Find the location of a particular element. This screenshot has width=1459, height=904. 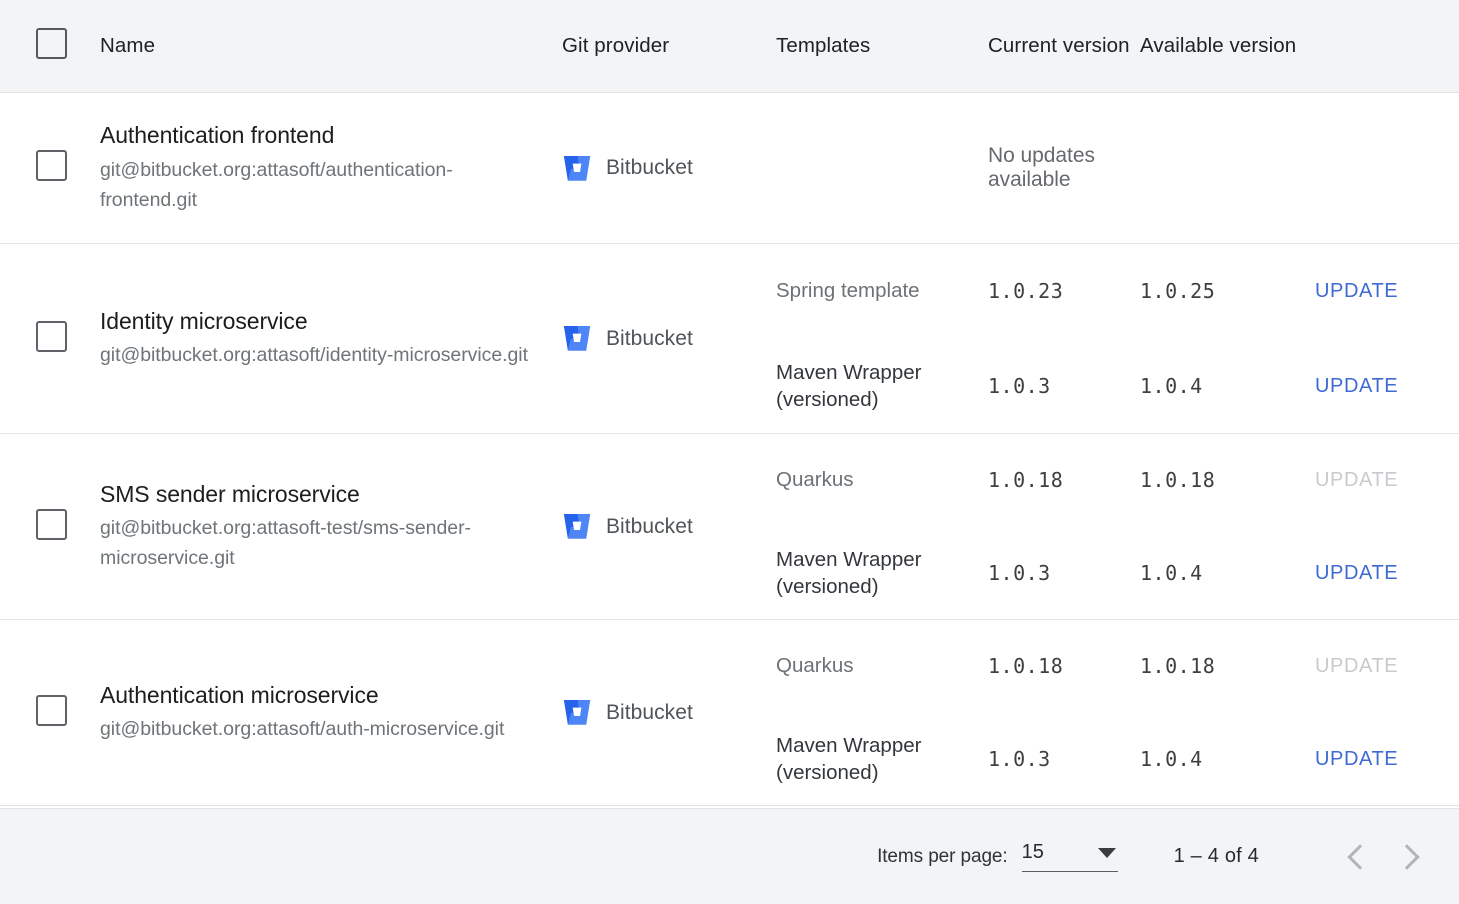

items-per-page-value: 15 is located at coordinates (1032, 852).